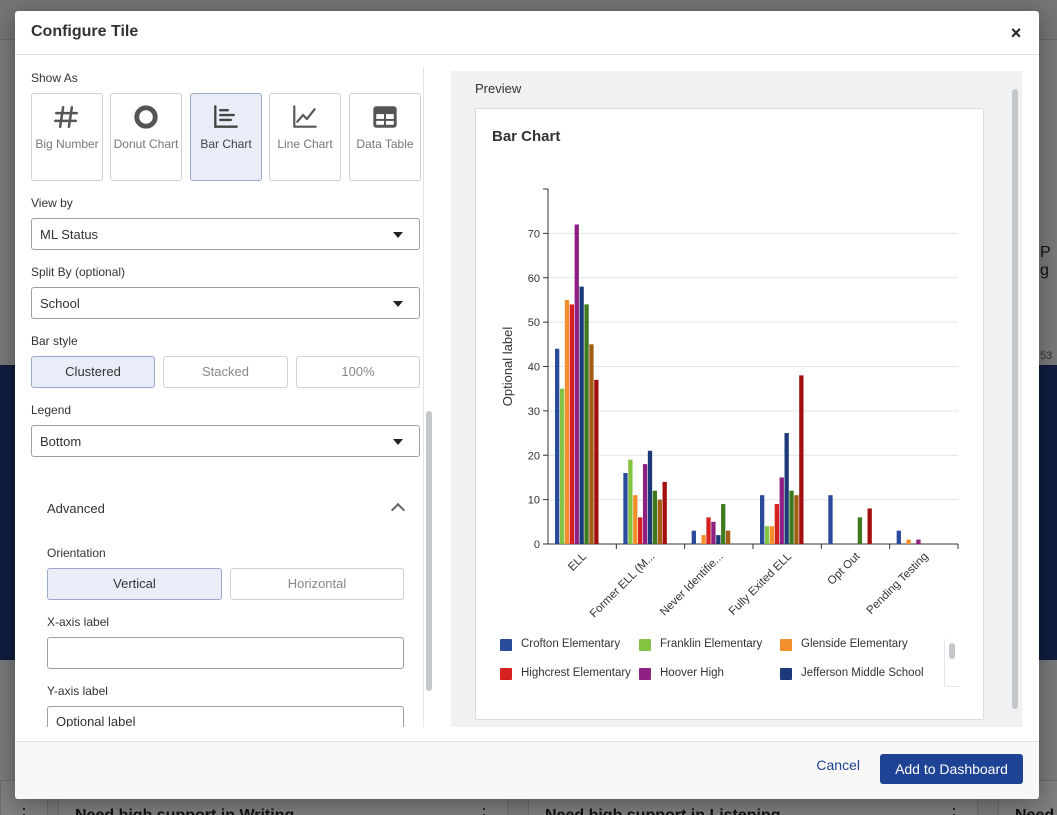 This screenshot has width=1057, height=815. Describe the element at coordinates (61, 441) in the screenshot. I see `legend-value: Bottom` at that location.